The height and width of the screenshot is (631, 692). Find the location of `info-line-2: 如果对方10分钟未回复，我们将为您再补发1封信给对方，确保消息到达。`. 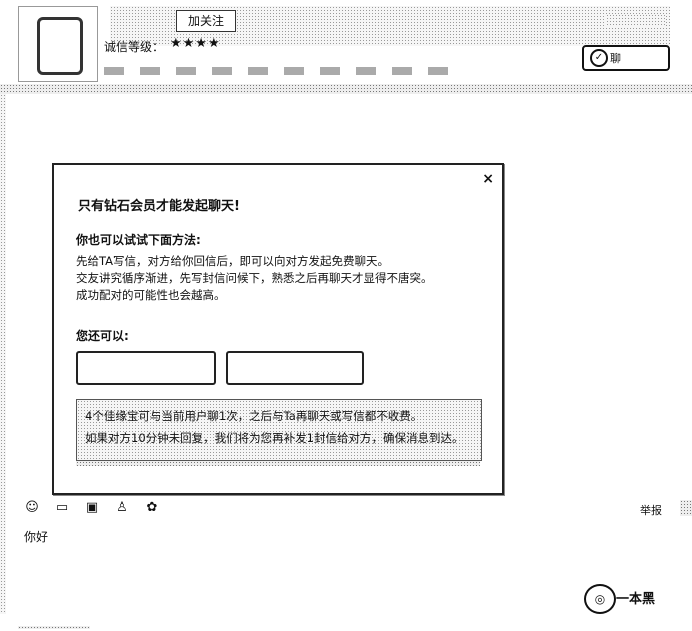

info-line-2: 如果对方10分钟未回复，我们将为您再补发1封信给对方，确保消息到达。 is located at coordinates (274, 438).